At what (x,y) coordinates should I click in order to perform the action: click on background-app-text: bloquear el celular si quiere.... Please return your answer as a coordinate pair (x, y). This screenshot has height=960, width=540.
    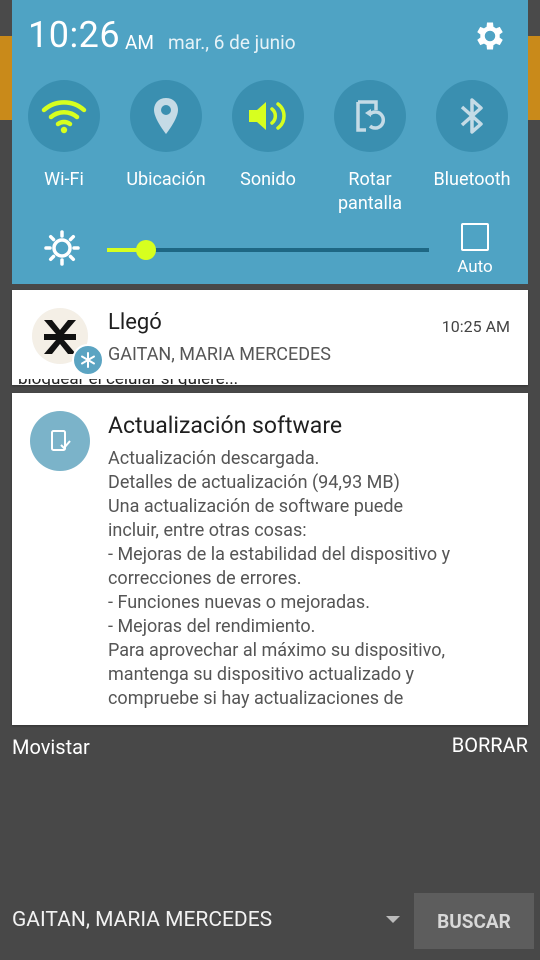
    Looking at the image, I should click on (168, 382).